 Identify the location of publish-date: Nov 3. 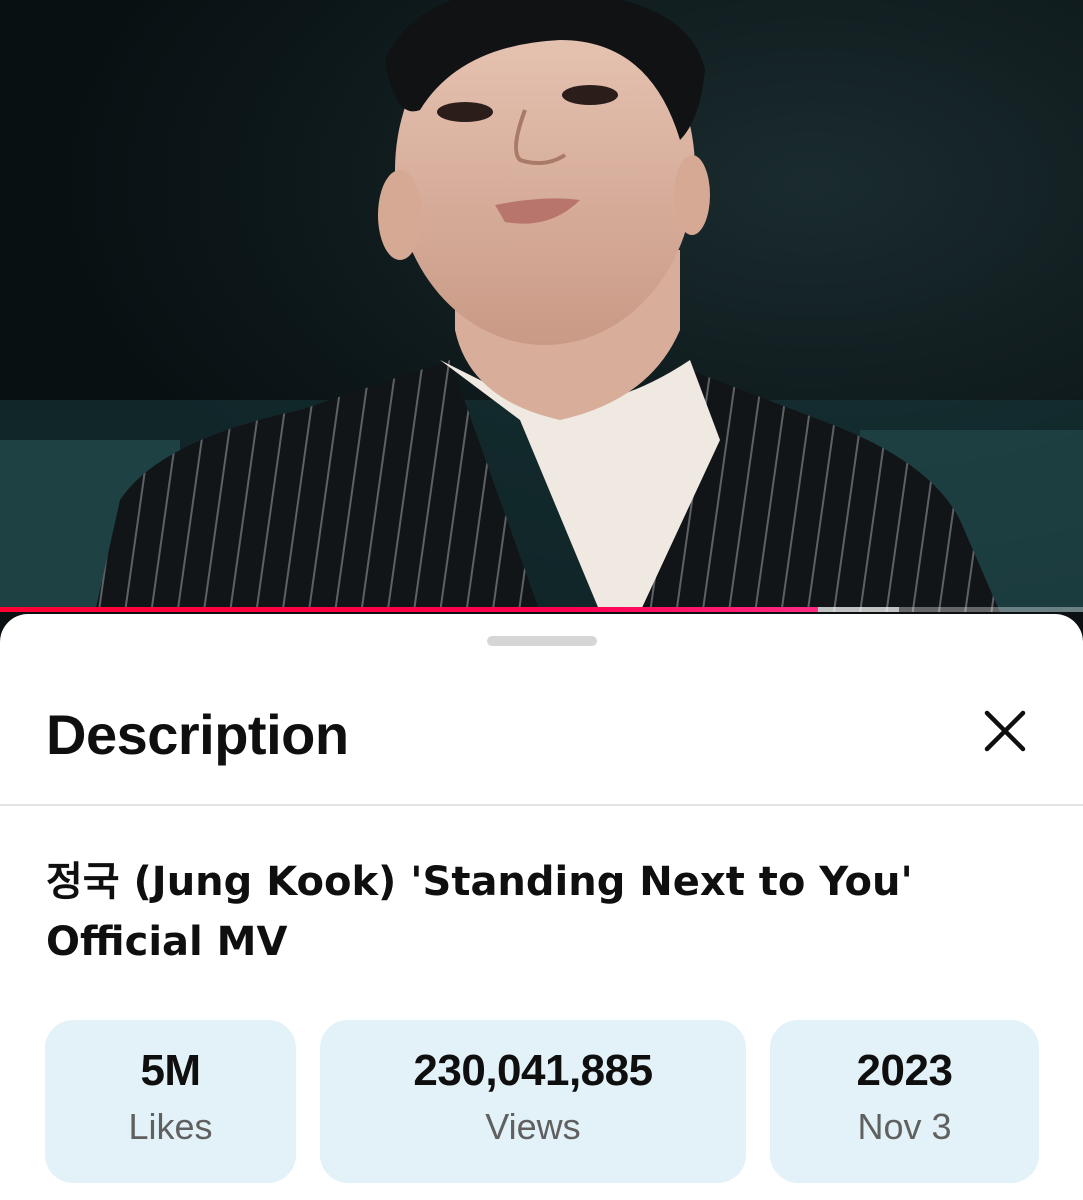
(904, 1126).